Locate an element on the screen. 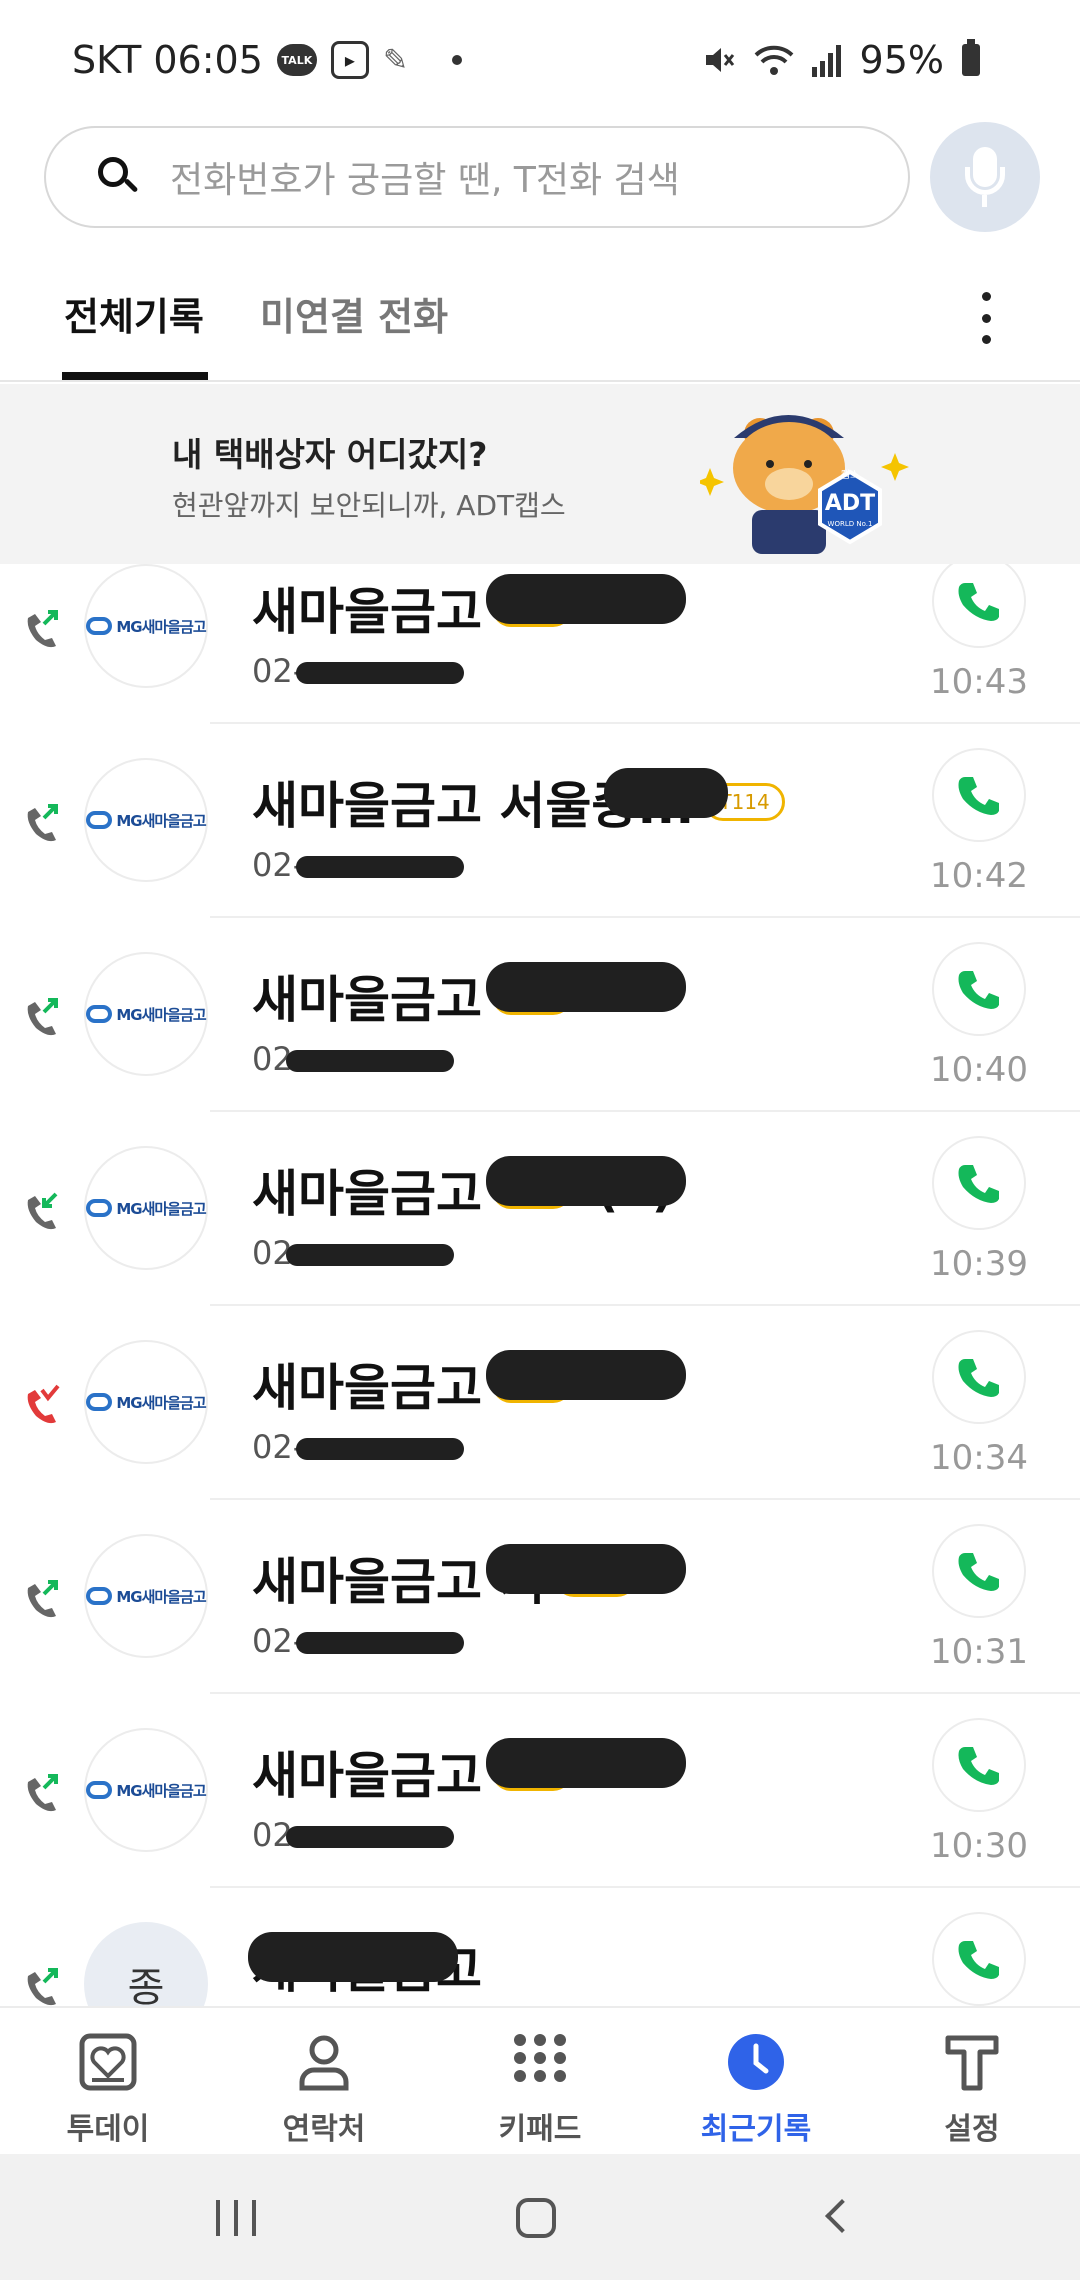 The image size is (1080, 2280). more-options-icon is located at coordinates (986, 318).